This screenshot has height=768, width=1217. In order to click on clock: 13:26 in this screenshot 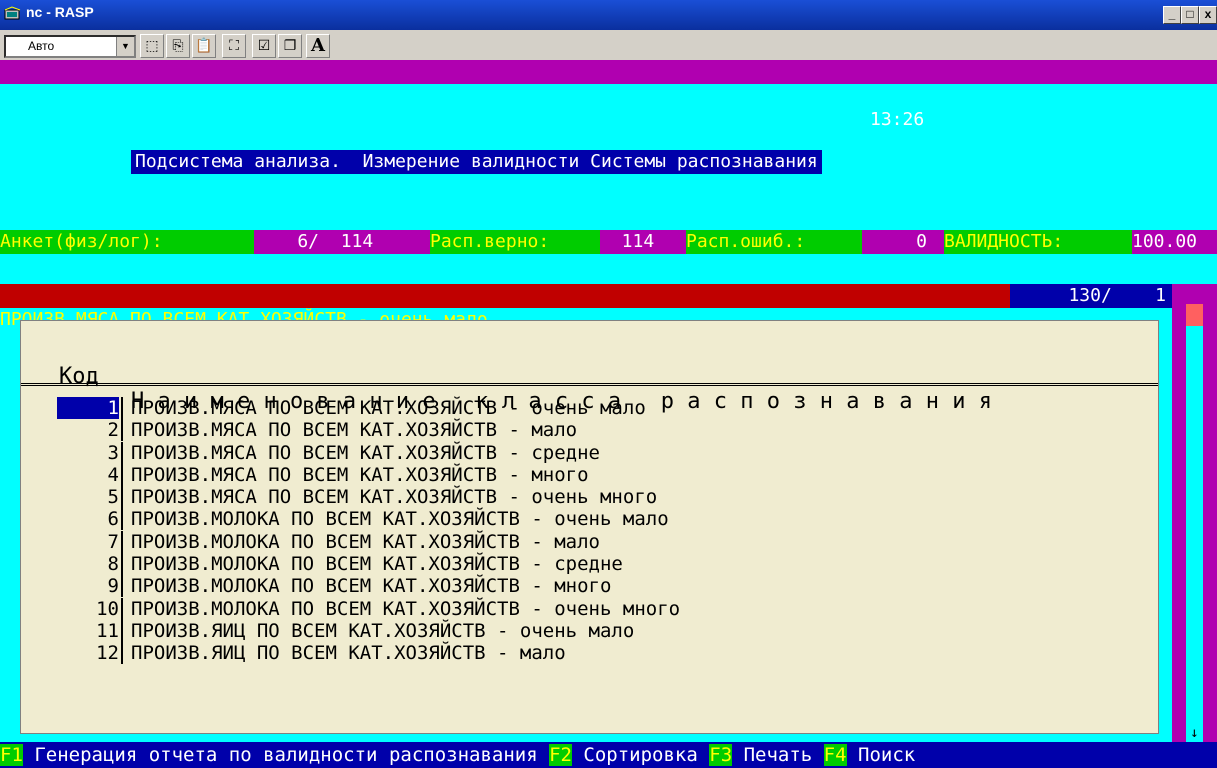, I will do `click(897, 119)`.